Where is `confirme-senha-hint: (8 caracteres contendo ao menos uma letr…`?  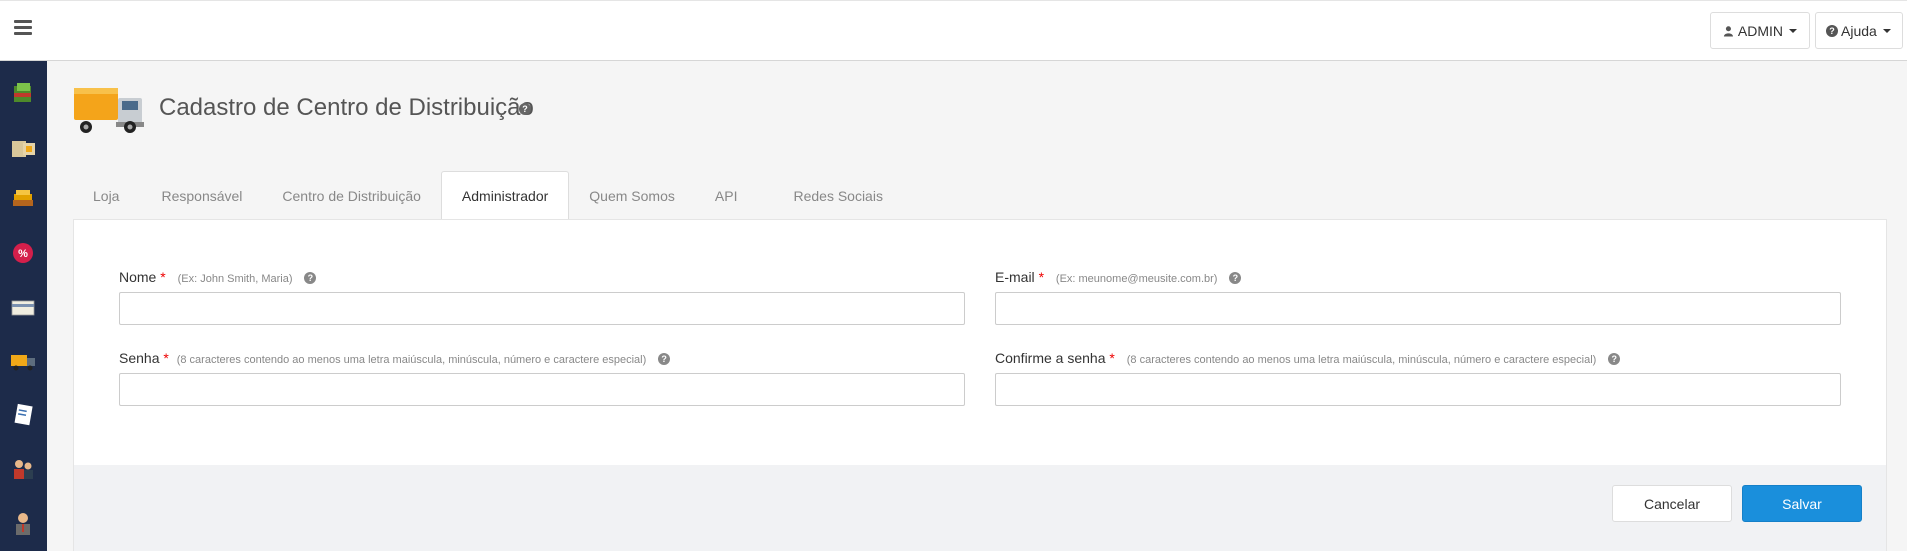
confirme-senha-hint: (8 caracteres contendo ao menos uma letr… is located at coordinates (1361, 360).